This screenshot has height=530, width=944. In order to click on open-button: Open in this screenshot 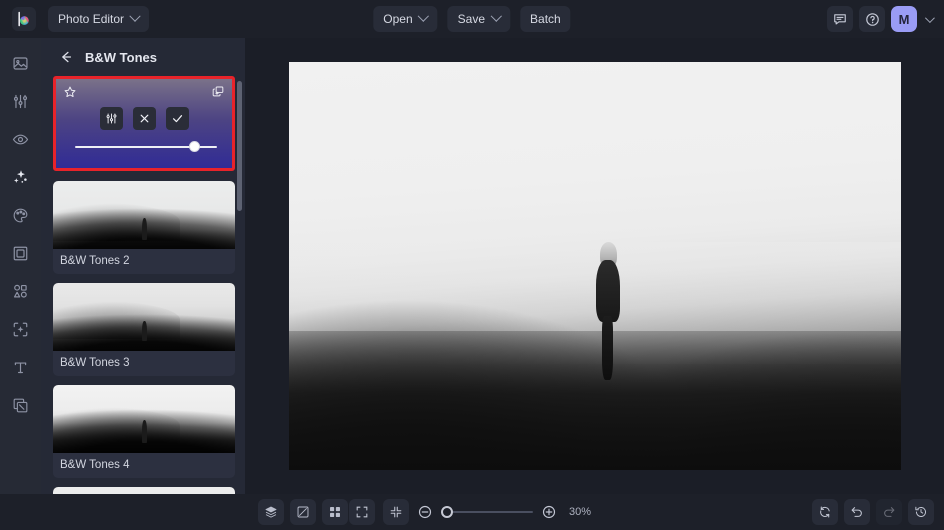, I will do `click(405, 19)`.